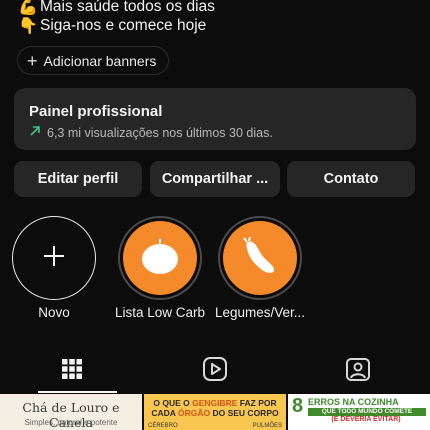 The width and height of the screenshot is (430, 430). What do you see at coordinates (298, 406) in the screenshot?
I see `post-number: 8` at bounding box center [298, 406].